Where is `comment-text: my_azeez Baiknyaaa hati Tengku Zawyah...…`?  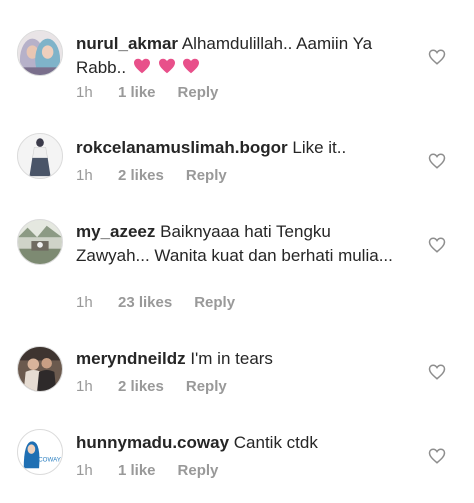
comment-text: my_azeez Baiknyaaa hati Tengku Zawyah...… is located at coordinates (239, 244).